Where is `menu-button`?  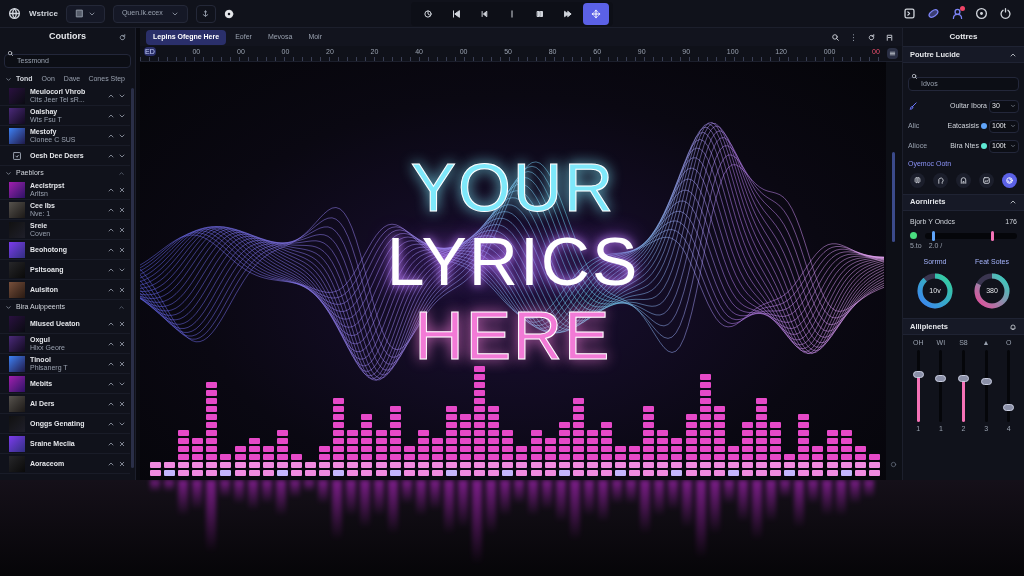
menu-button is located at coordinates (892, 53).